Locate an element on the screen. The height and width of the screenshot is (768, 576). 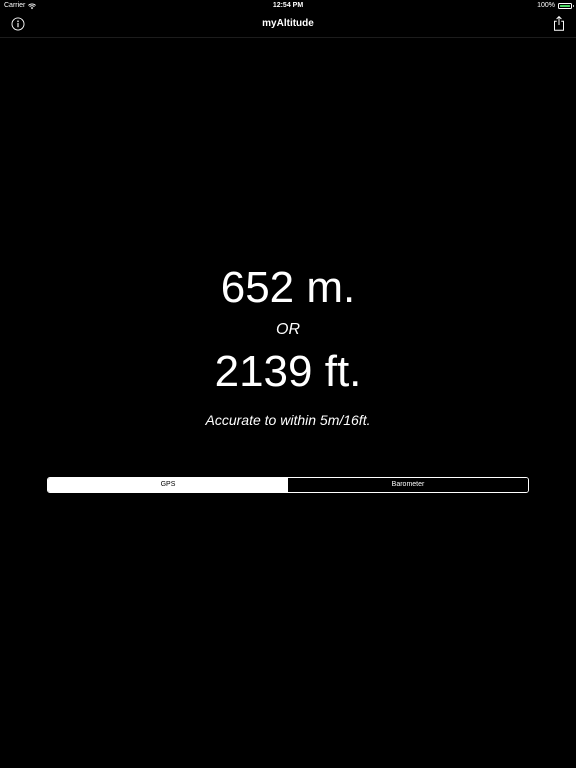
page-title: myAltitude is located at coordinates (288, 23).